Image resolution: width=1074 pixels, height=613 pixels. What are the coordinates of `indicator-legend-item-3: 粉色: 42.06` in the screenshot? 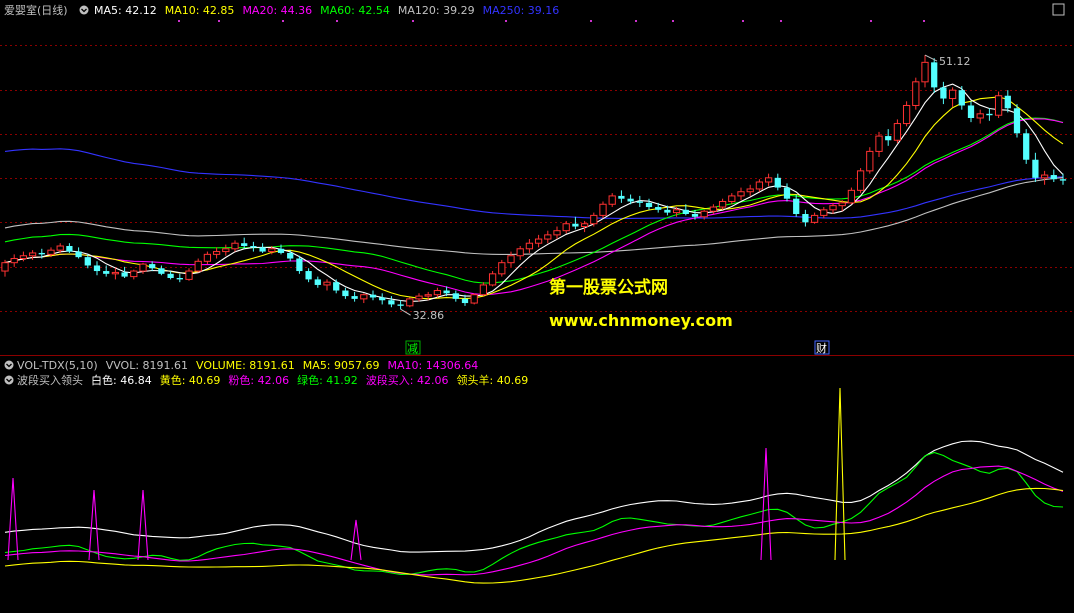 It's located at (258, 380).